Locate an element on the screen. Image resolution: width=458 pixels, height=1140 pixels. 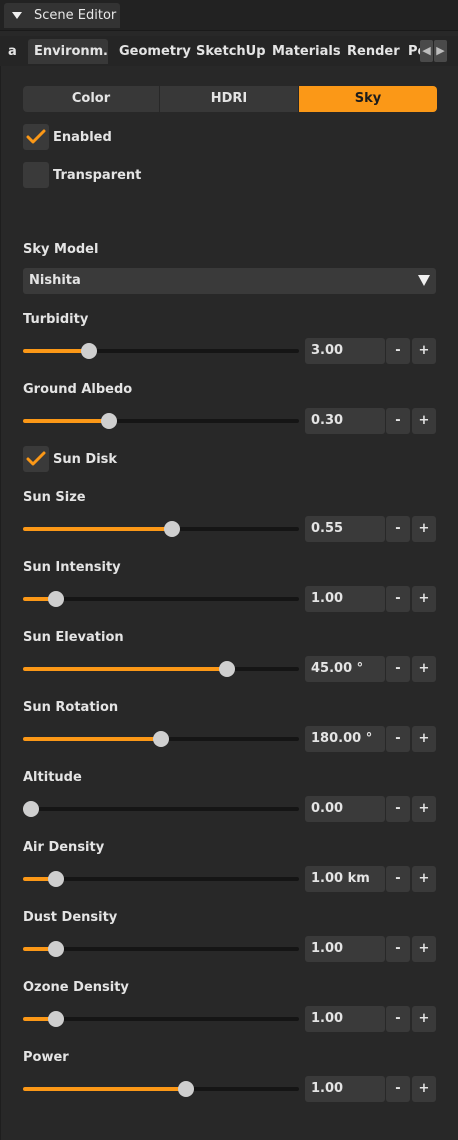
air-density-slider is located at coordinates (161, 879).